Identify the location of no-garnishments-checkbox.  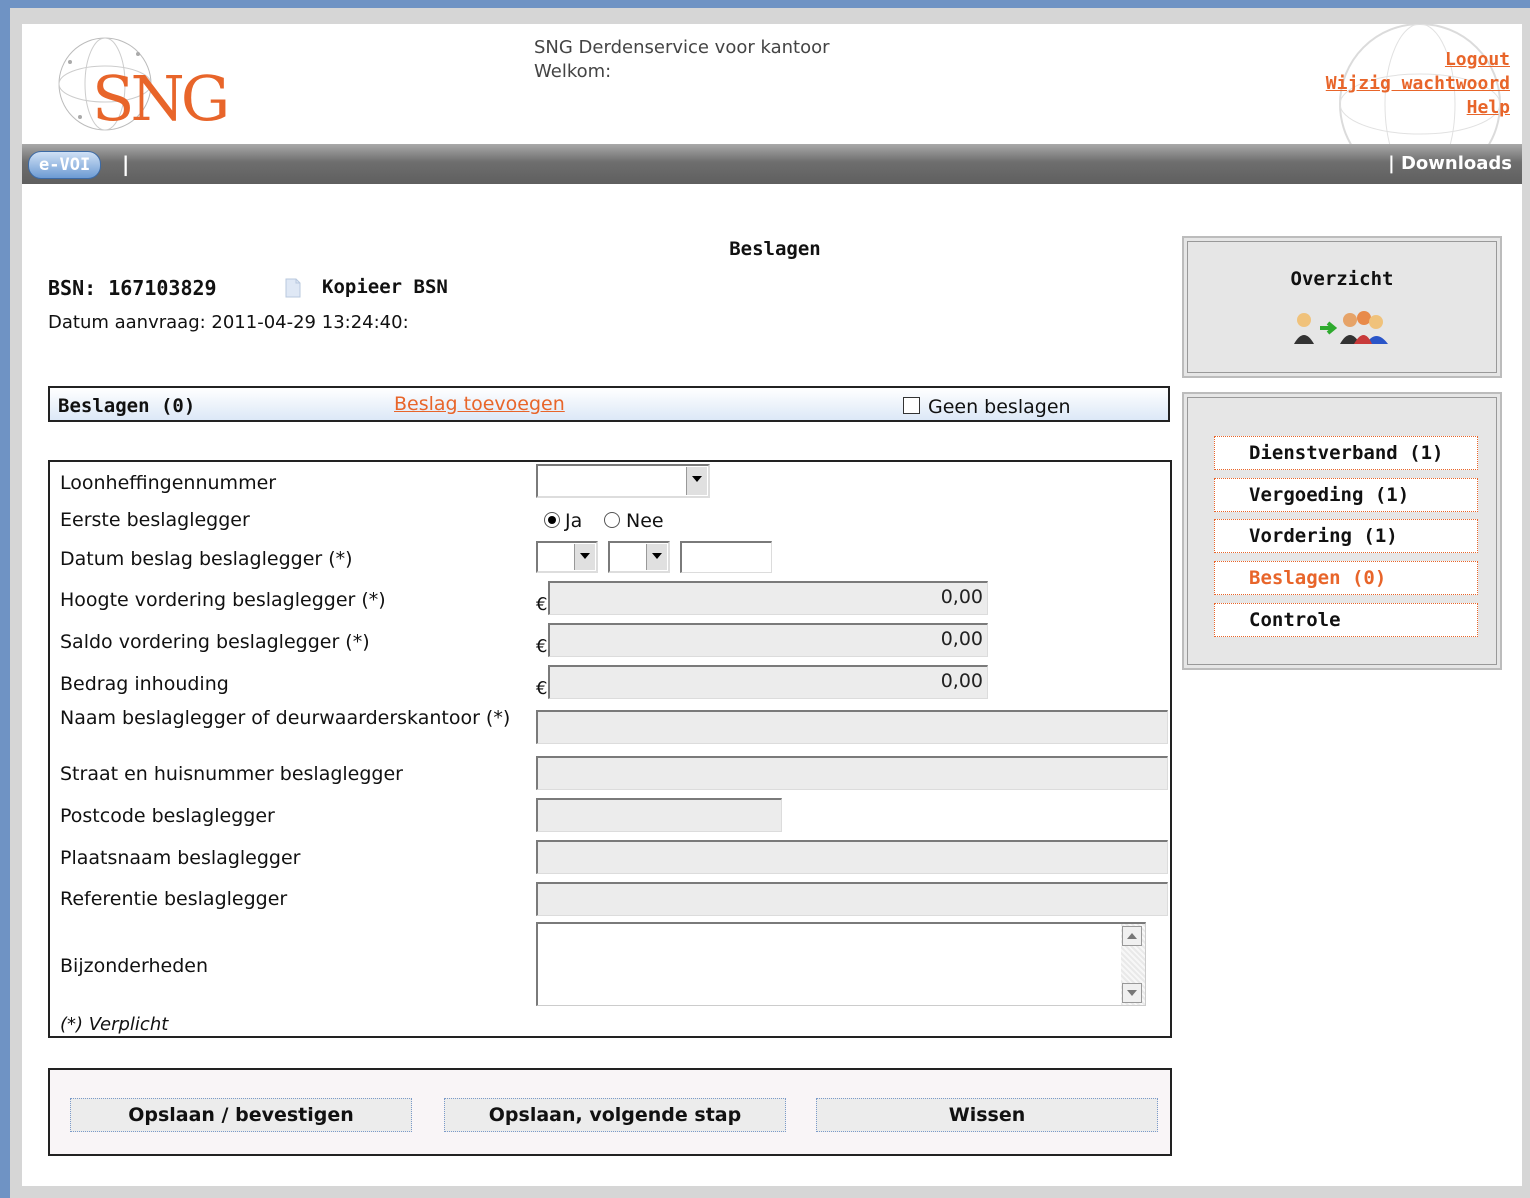
(911, 405).